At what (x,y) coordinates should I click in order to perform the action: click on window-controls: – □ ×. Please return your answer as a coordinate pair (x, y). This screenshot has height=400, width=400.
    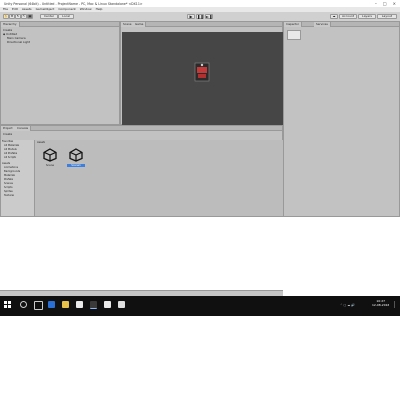
    Looking at the image, I should click on (385, 3).